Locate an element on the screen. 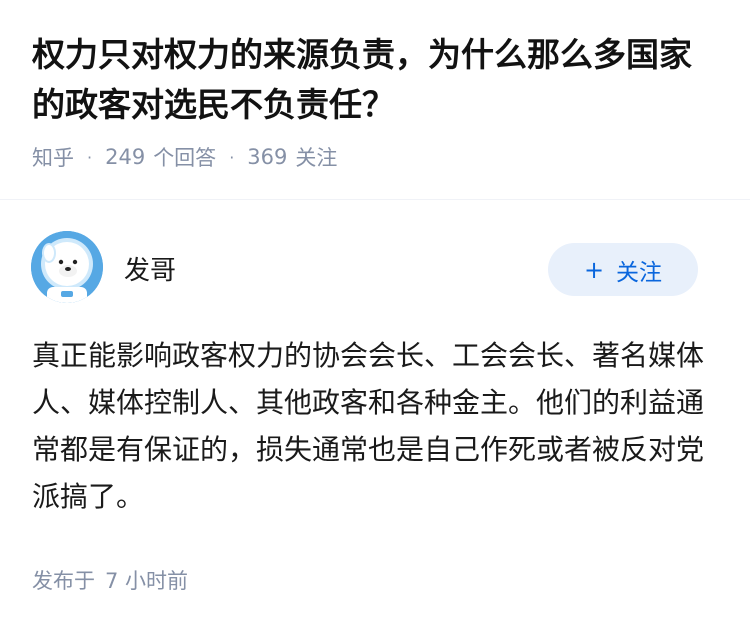  followers-count: 369 is located at coordinates (267, 157).